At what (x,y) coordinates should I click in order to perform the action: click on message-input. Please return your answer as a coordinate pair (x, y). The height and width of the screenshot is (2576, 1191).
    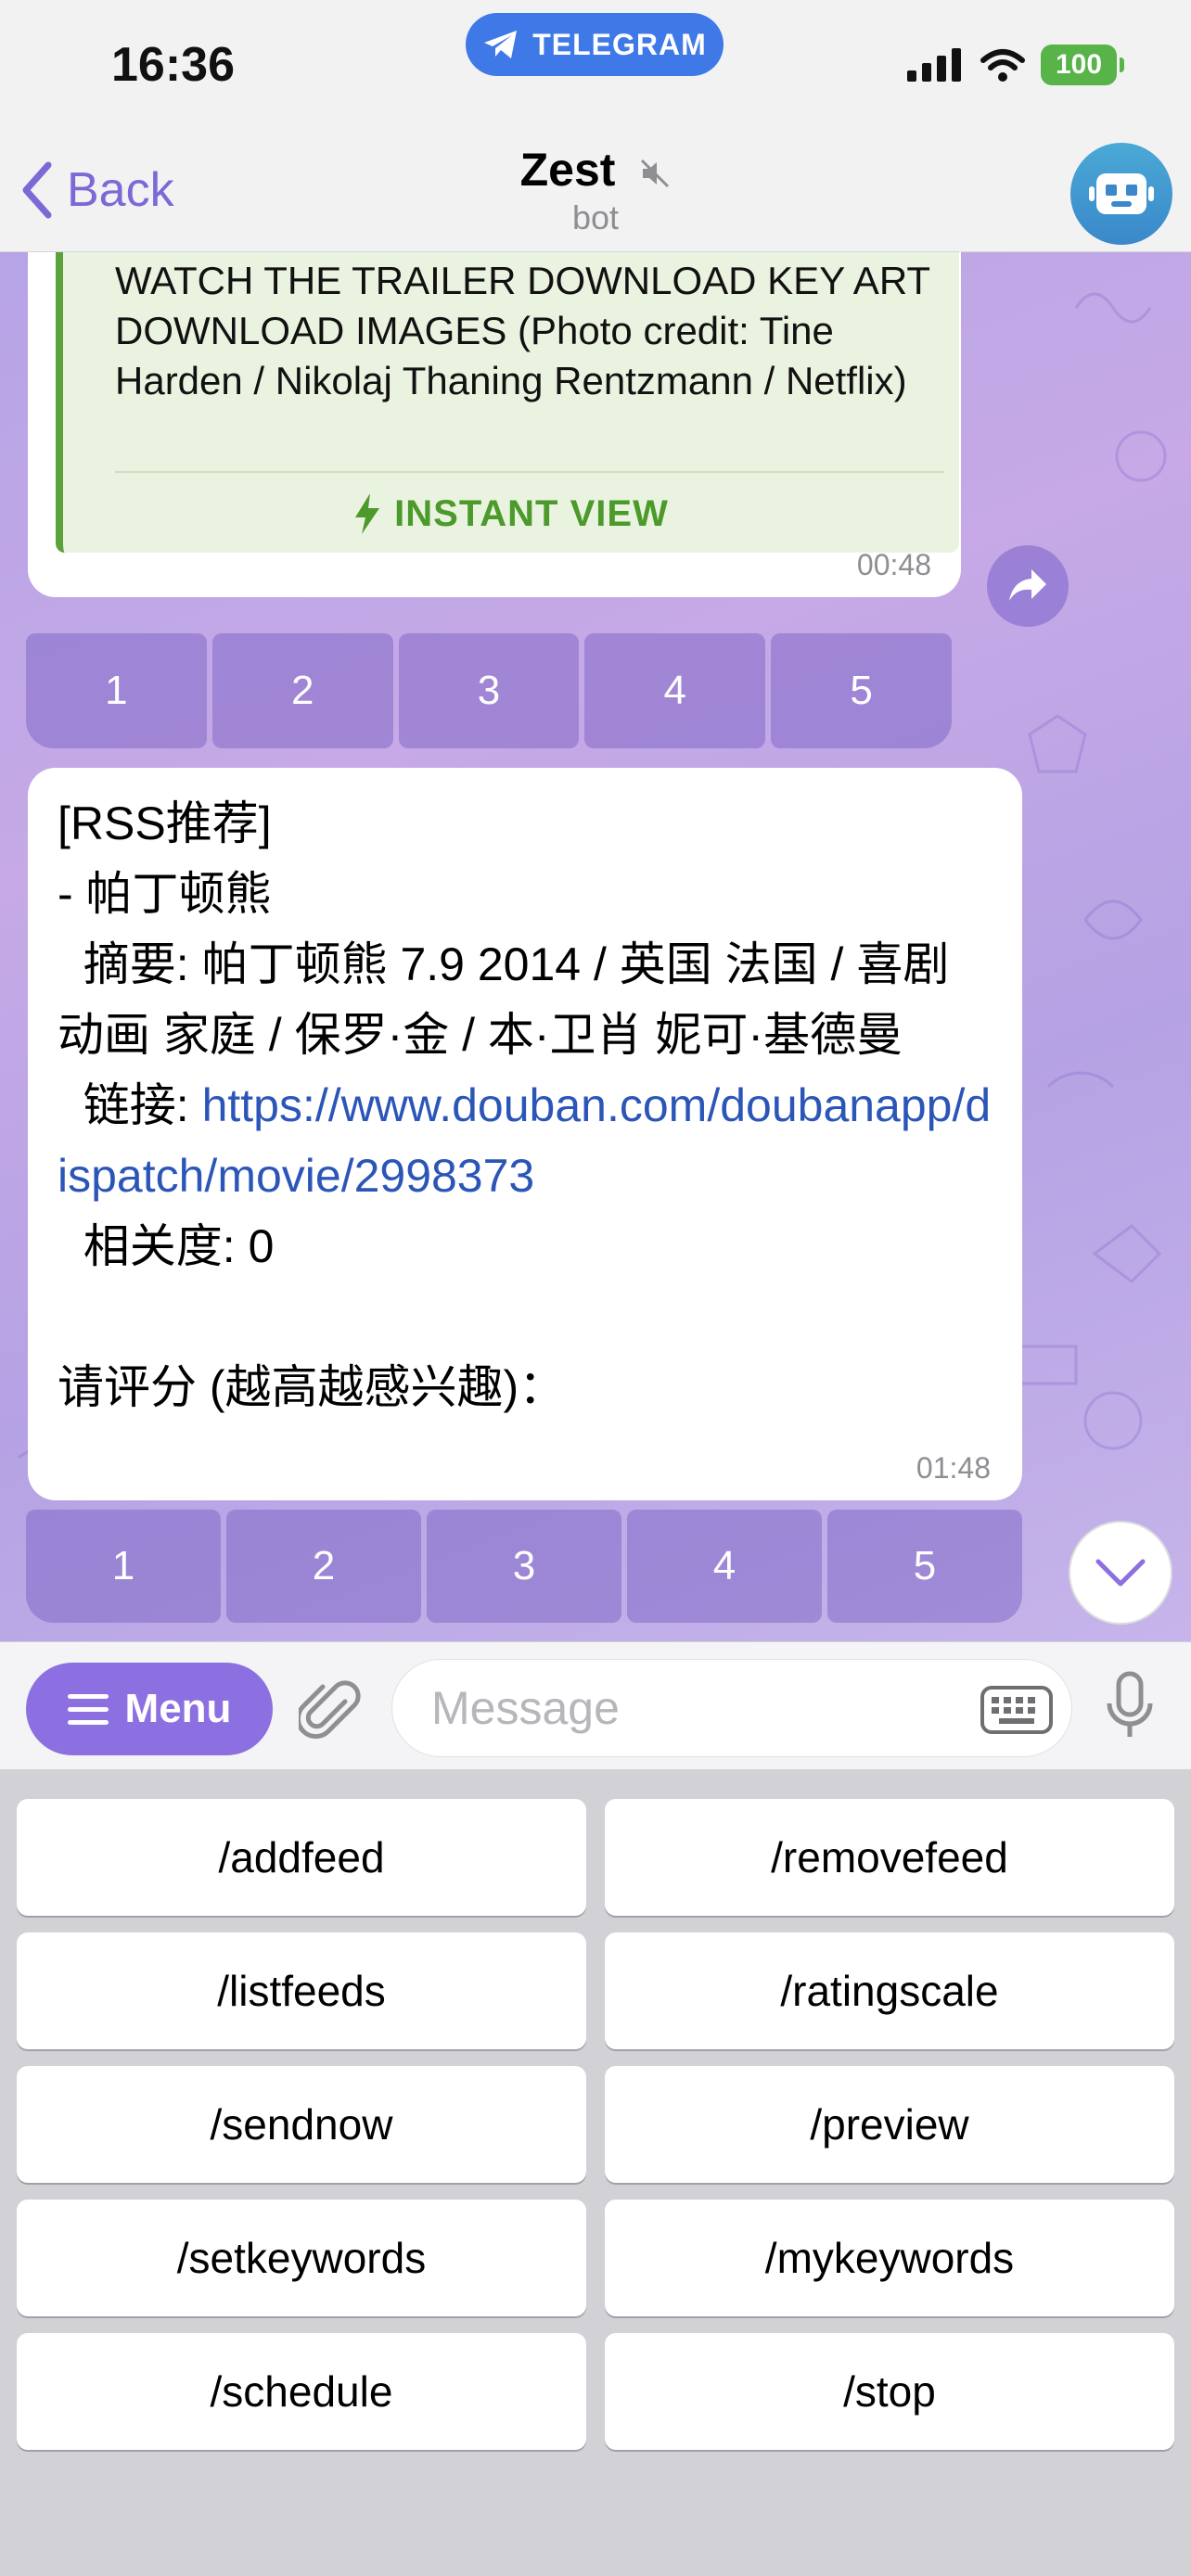
    Looking at the image, I should click on (689, 1708).